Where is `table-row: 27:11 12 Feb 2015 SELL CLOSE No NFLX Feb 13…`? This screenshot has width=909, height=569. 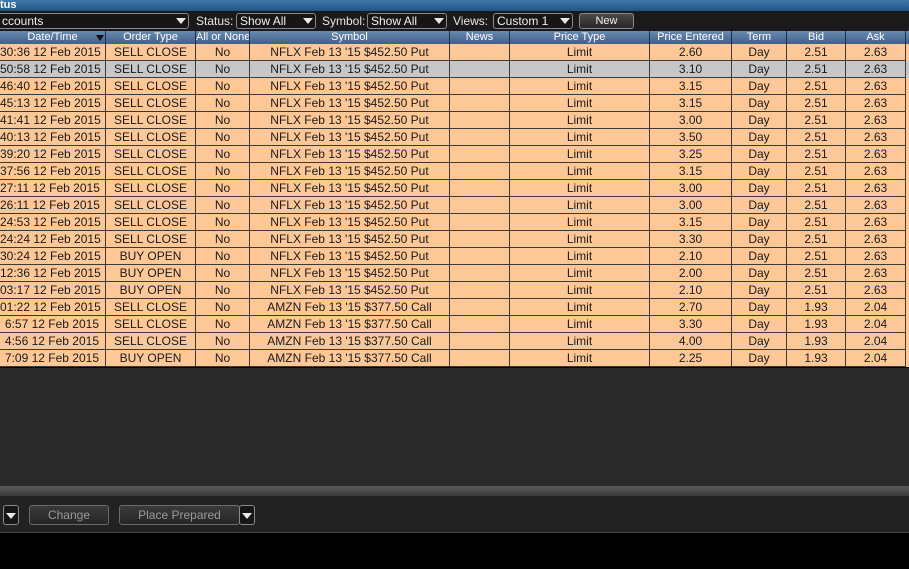 table-row: 27:11 12 Feb 2015 SELL CLOSE No NFLX Feb 13… is located at coordinates (454, 188).